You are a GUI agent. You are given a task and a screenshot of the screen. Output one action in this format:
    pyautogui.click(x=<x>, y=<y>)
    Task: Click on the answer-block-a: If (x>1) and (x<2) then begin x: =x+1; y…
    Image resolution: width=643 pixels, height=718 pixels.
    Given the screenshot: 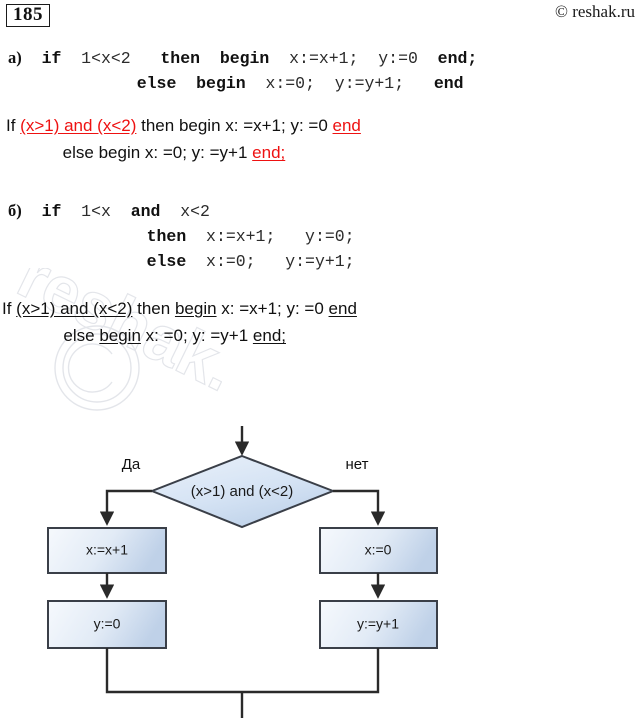 What is the action you would take?
    pyautogui.click(x=183, y=139)
    